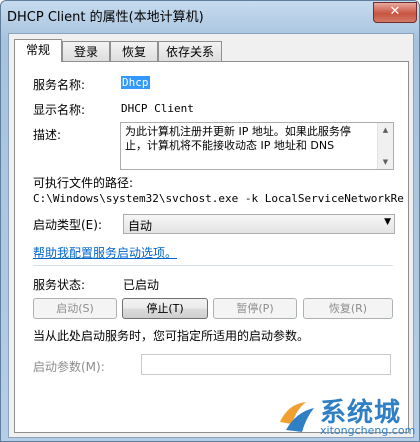 The width and height of the screenshot is (420, 442). I want to click on startup-type-label: 启动类型(E):, so click(67, 225).